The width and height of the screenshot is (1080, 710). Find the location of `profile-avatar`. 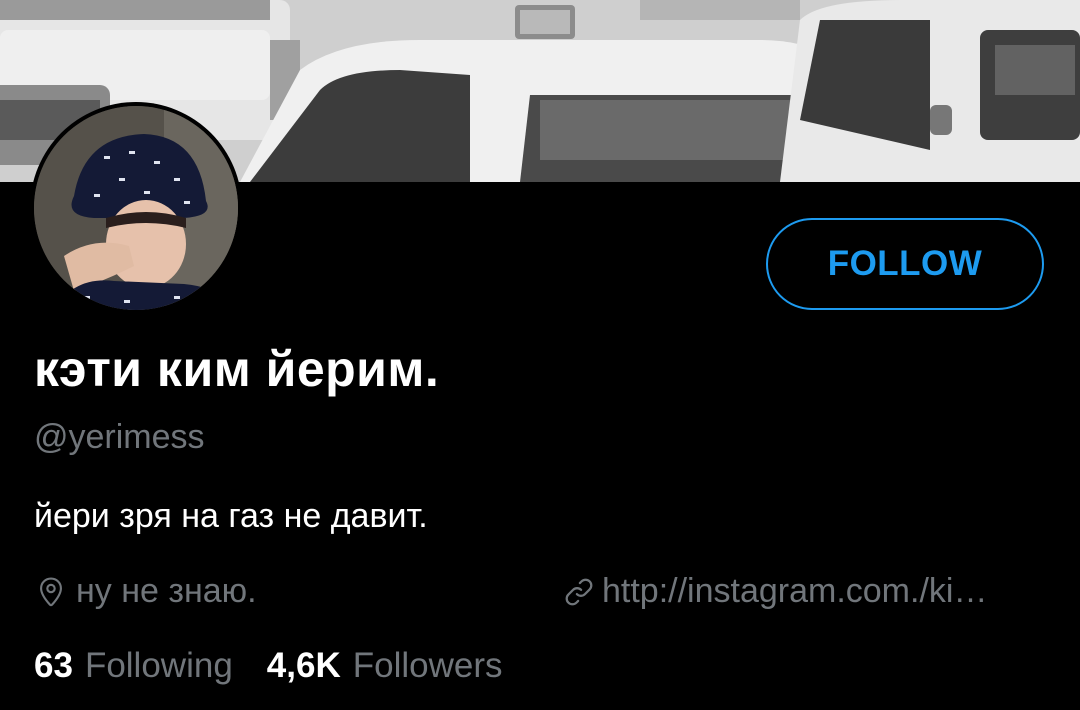

profile-avatar is located at coordinates (136, 208).